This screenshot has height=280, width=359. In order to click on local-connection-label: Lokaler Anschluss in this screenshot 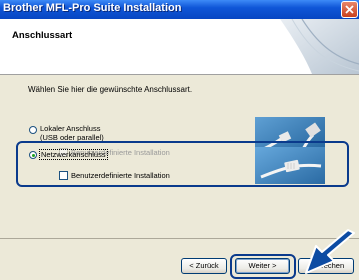, I will do `click(70, 128)`.